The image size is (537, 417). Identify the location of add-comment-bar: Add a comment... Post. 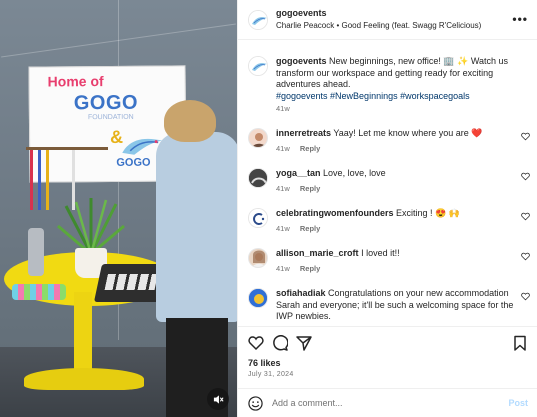
(387, 402).